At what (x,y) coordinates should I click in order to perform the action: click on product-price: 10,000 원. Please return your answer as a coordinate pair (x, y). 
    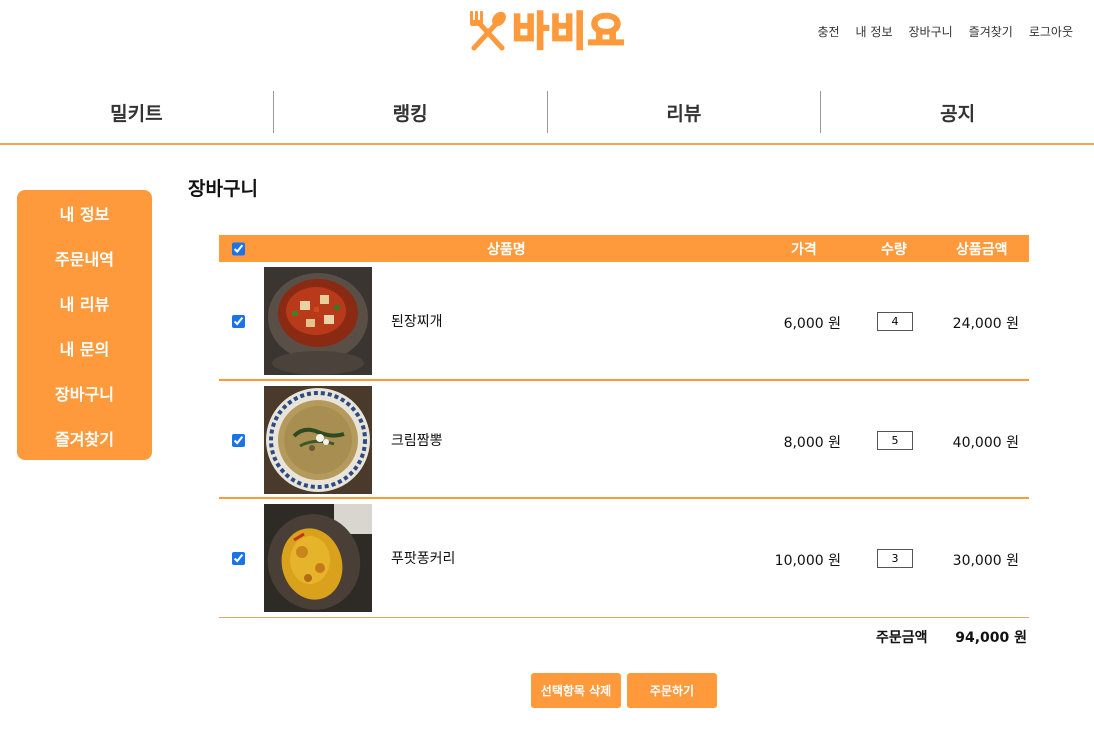
    Looking at the image, I should click on (807, 561).